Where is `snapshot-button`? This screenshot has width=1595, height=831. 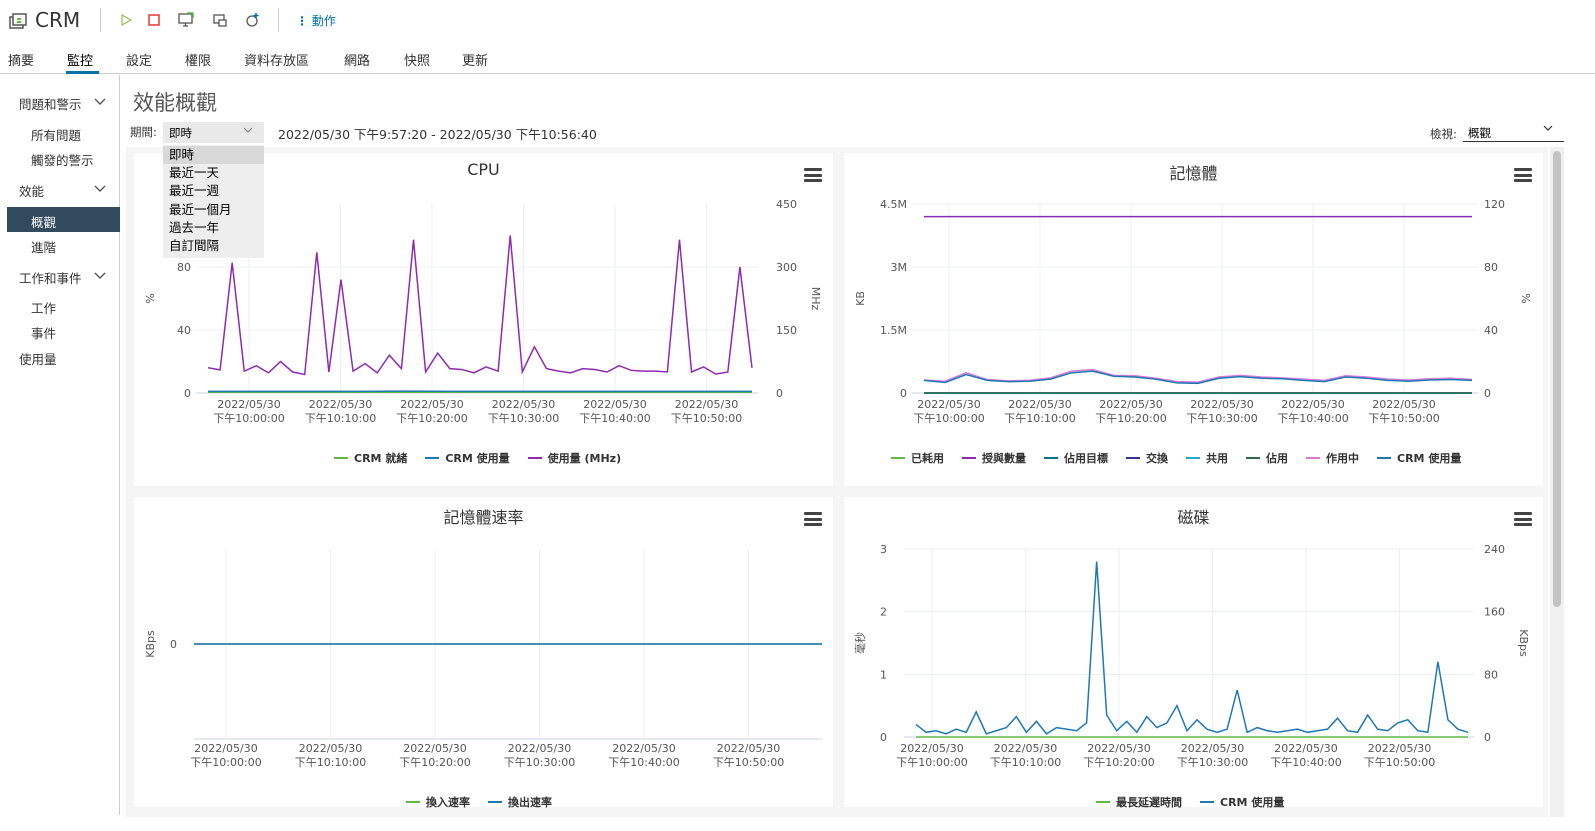 snapshot-button is located at coordinates (252, 20).